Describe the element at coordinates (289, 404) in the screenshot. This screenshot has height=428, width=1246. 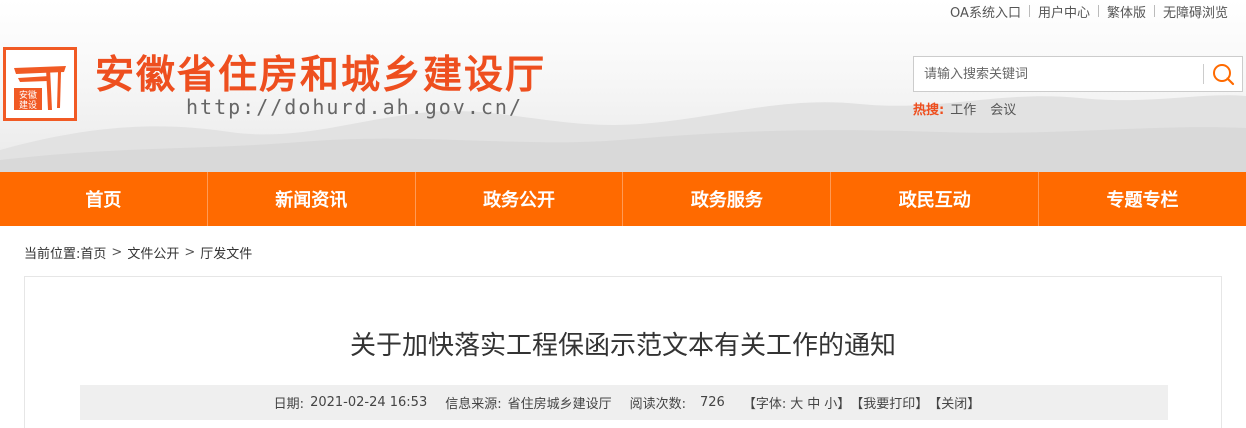
I see `date-label: 日期:` at that location.